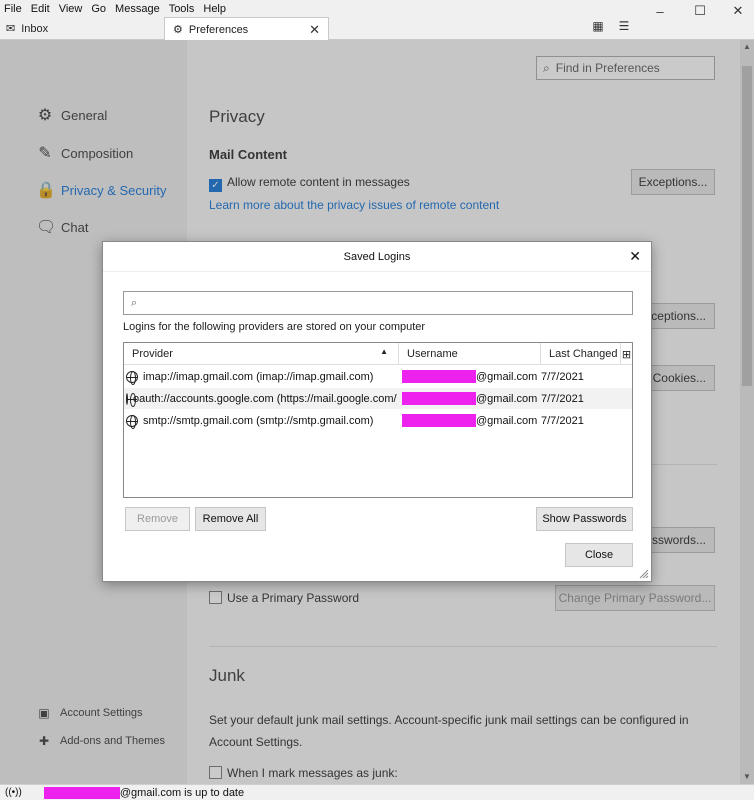 This screenshot has height=800, width=754. Describe the element at coordinates (13, 792) in the screenshot. I see `online-status-icon: ((•))` at that location.